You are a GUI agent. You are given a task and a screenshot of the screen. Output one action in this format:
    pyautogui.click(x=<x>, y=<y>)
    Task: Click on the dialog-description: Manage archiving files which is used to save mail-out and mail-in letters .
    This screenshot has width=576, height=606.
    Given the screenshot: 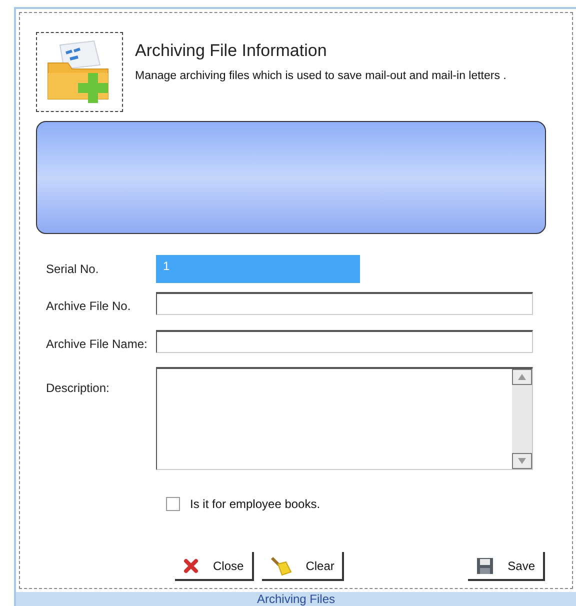 What is the action you would take?
    pyautogui.click(x=321, y=76)
    